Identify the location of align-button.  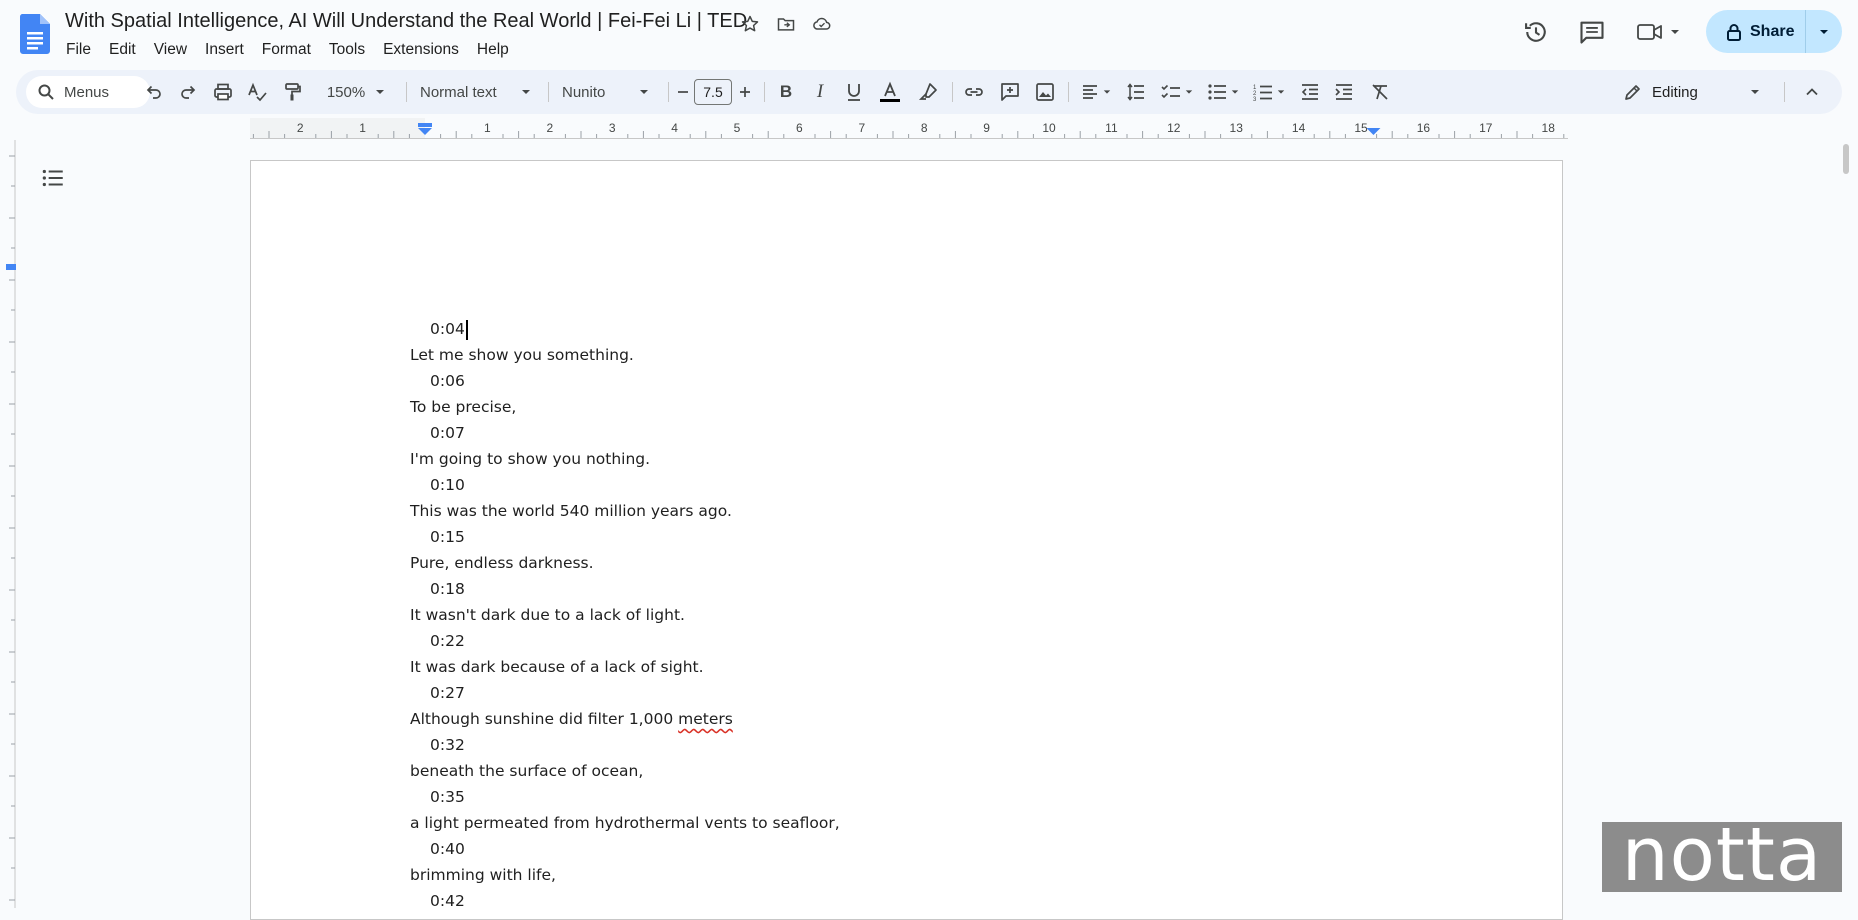
(1096, 92).